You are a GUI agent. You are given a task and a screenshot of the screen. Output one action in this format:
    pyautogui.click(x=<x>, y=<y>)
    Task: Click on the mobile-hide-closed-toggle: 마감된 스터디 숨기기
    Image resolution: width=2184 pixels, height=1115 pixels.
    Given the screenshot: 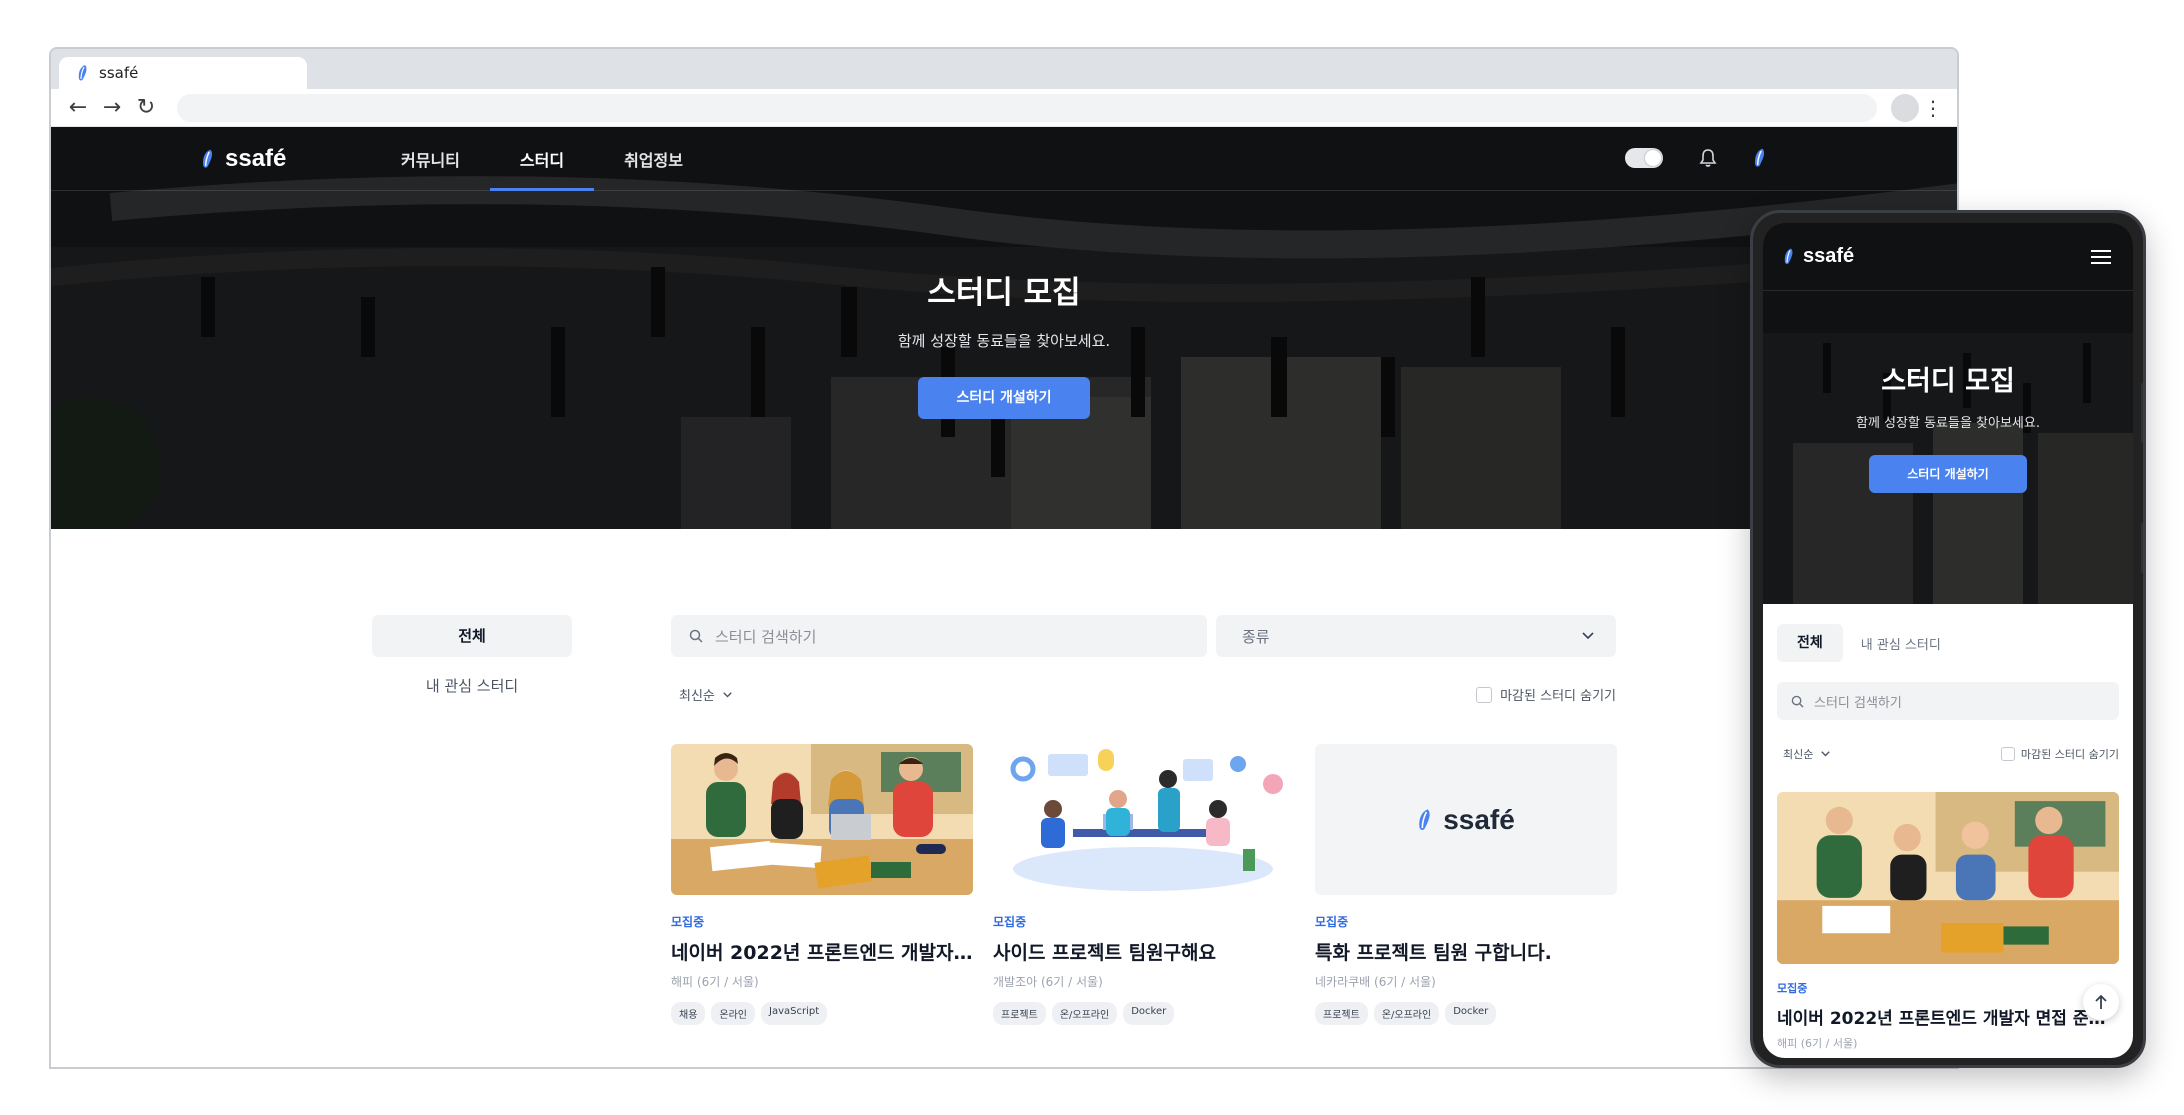 What is the action you would take?
    pyautogui.click(x=2059, y=754)
    